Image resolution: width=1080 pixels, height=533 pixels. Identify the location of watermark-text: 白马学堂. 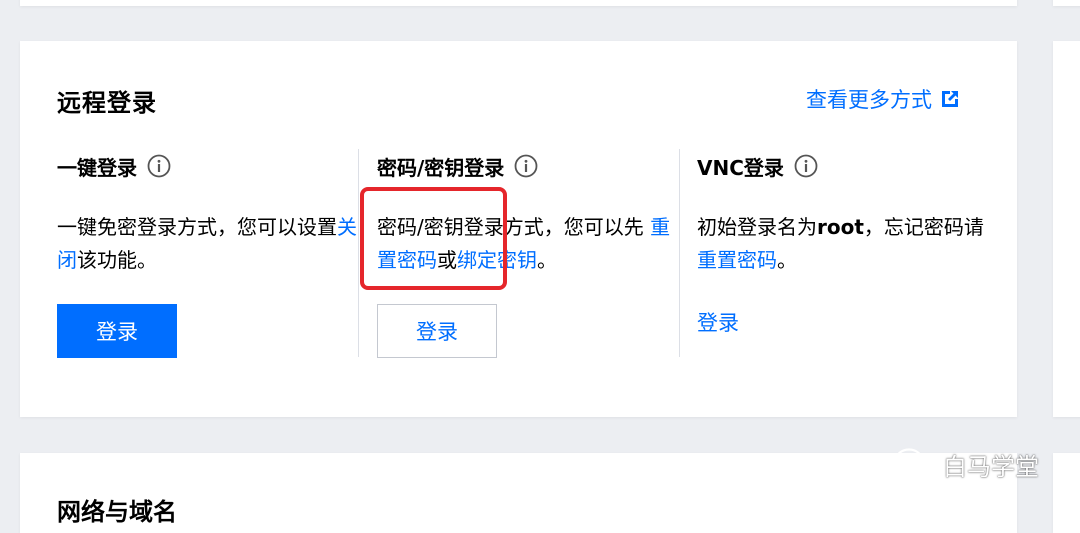
(991, 466).